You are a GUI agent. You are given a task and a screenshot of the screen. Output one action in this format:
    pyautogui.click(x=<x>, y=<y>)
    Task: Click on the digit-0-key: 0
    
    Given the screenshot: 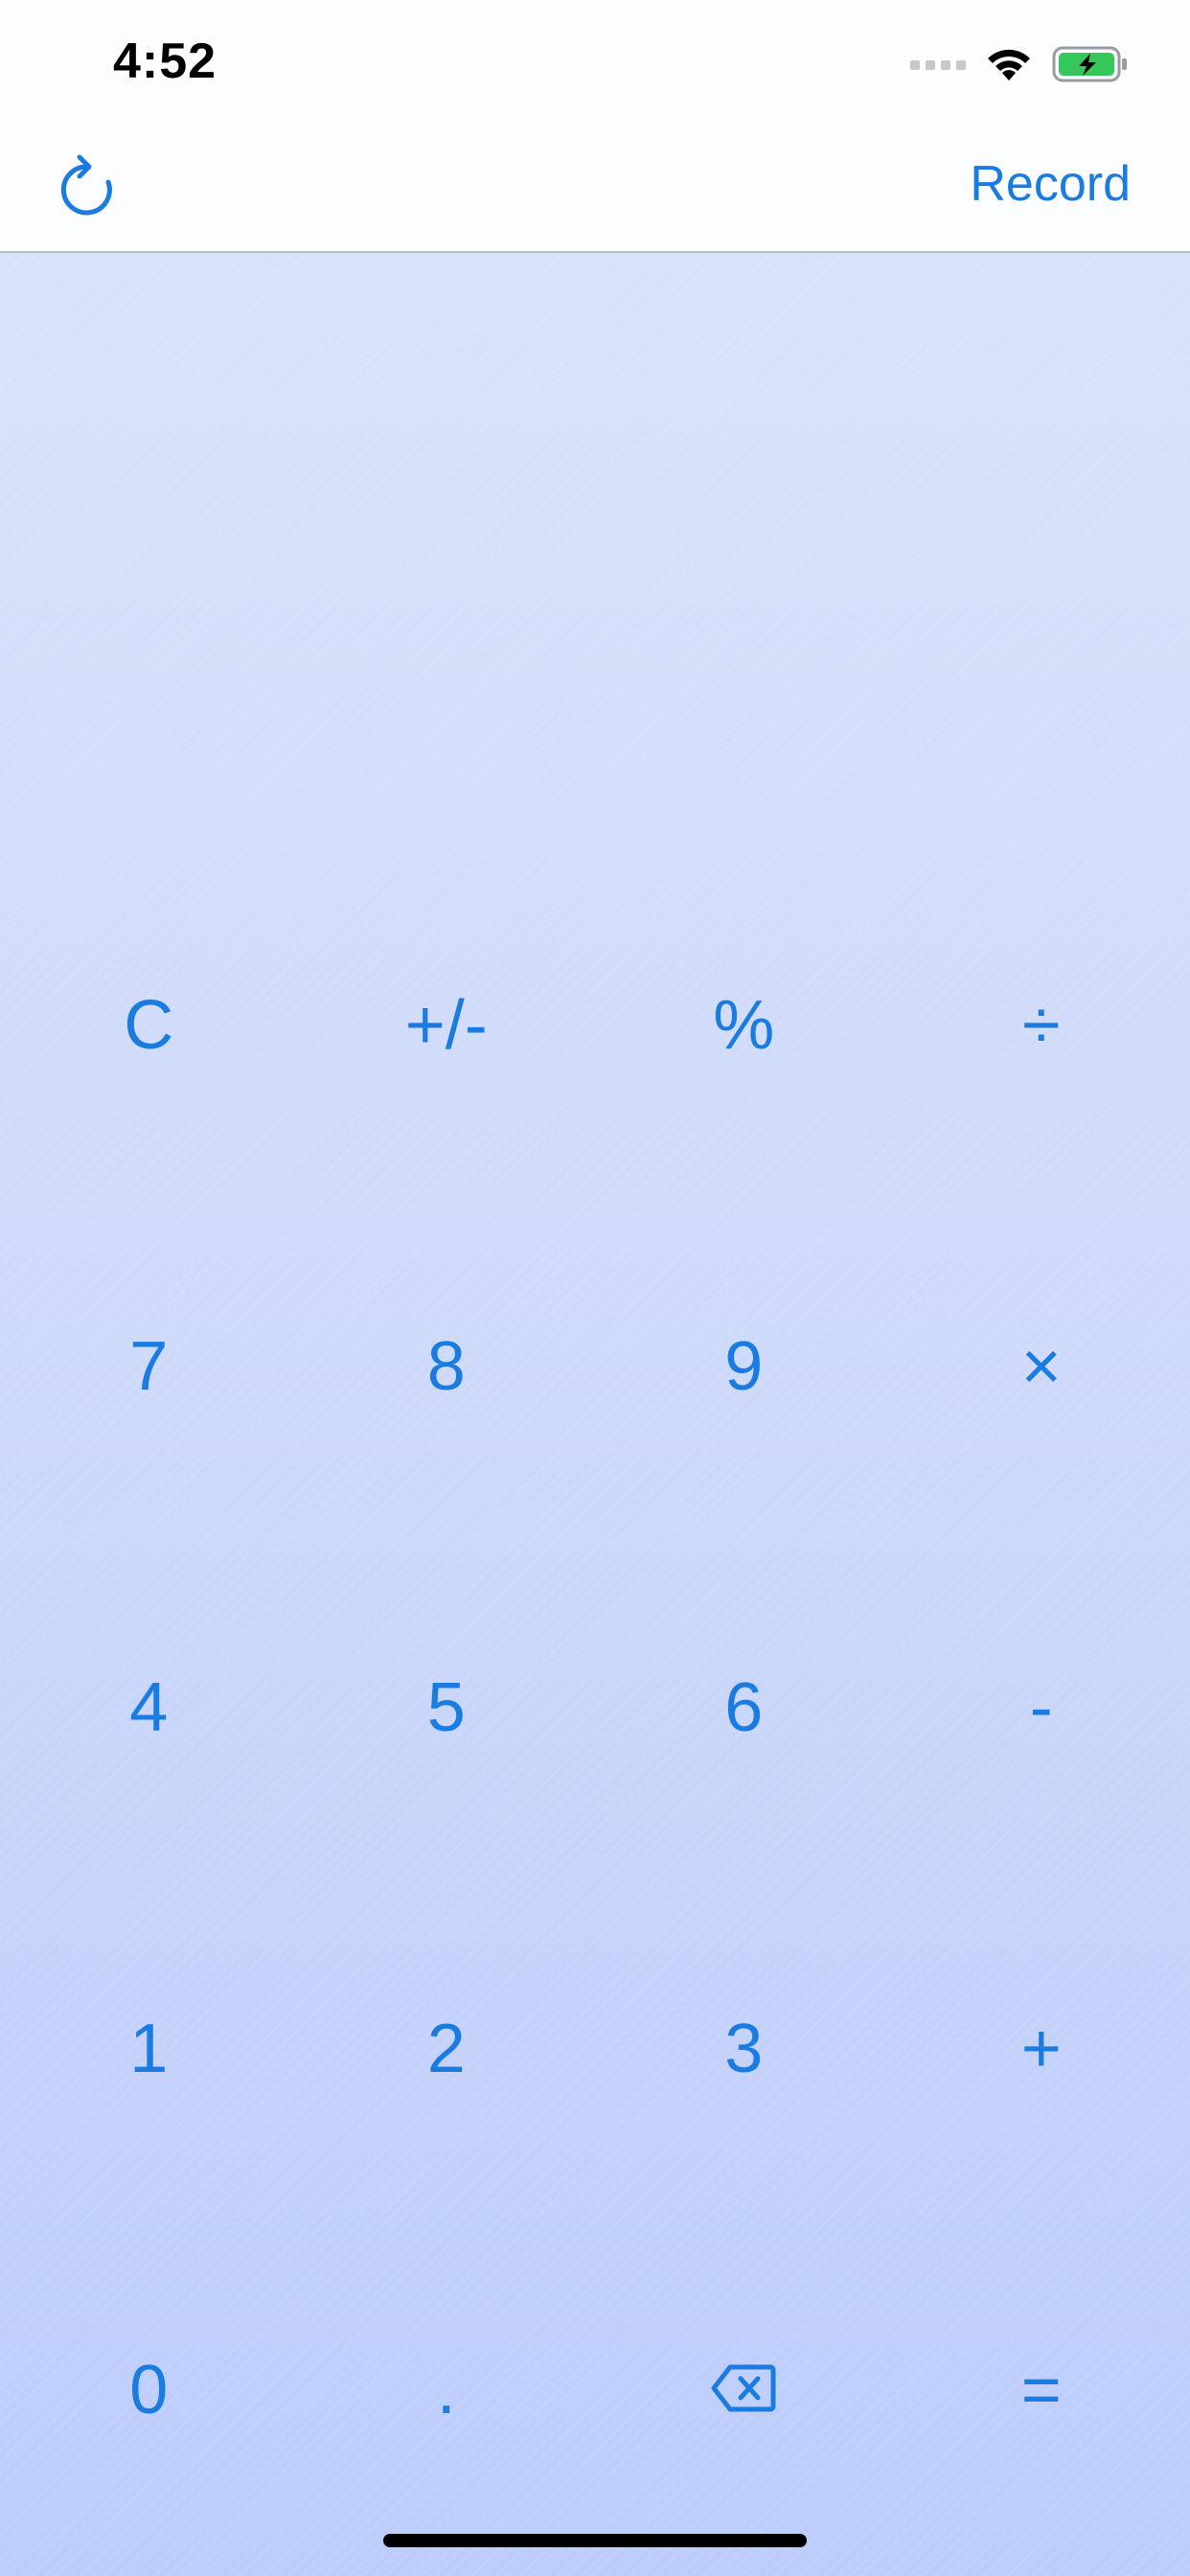 What is the action you would take?
    pyautogui.click(x=149, y=2390)
    